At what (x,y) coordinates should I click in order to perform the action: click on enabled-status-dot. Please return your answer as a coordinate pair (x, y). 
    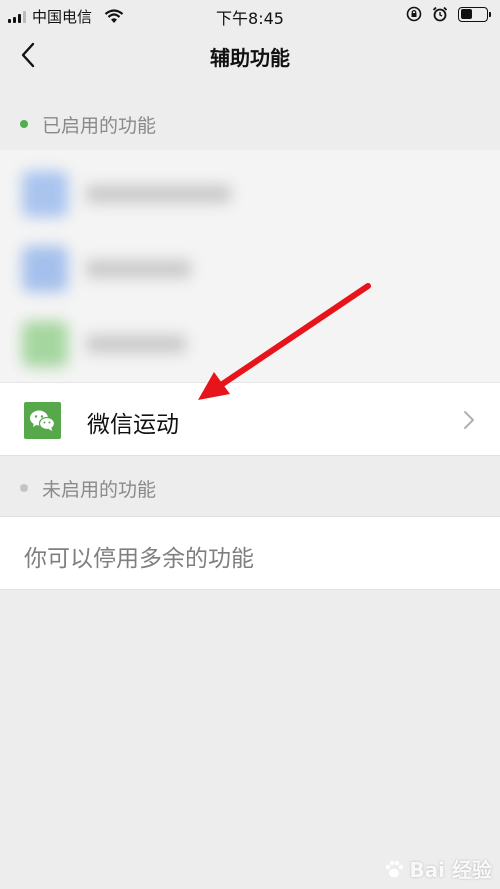
    Looking at the image, I should click on (24, 124).